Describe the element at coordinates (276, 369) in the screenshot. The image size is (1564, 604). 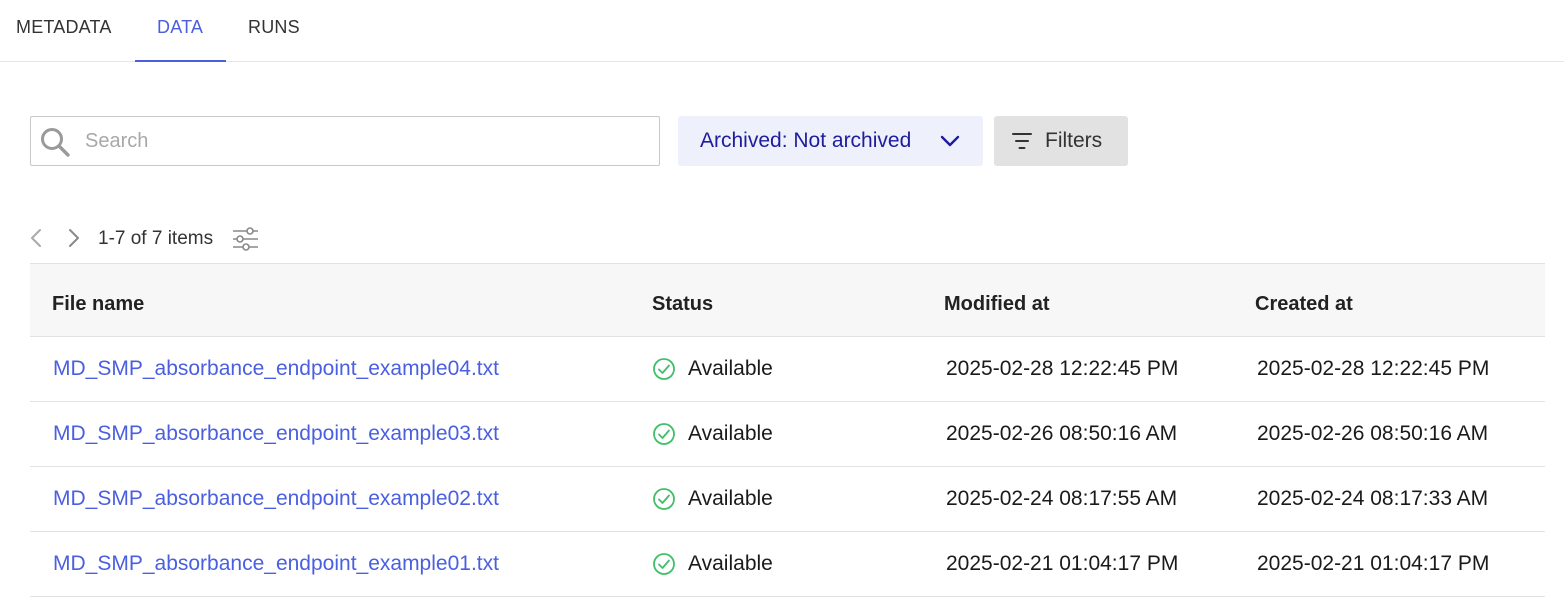
I see `file-name-link: MD_SMP_absorbance_endpoint_example04.txt` at that location.